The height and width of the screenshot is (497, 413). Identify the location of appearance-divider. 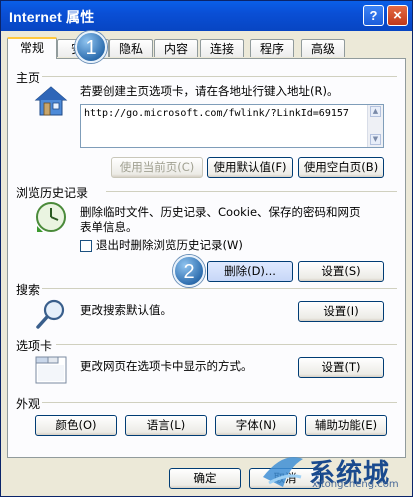
(219, 402).